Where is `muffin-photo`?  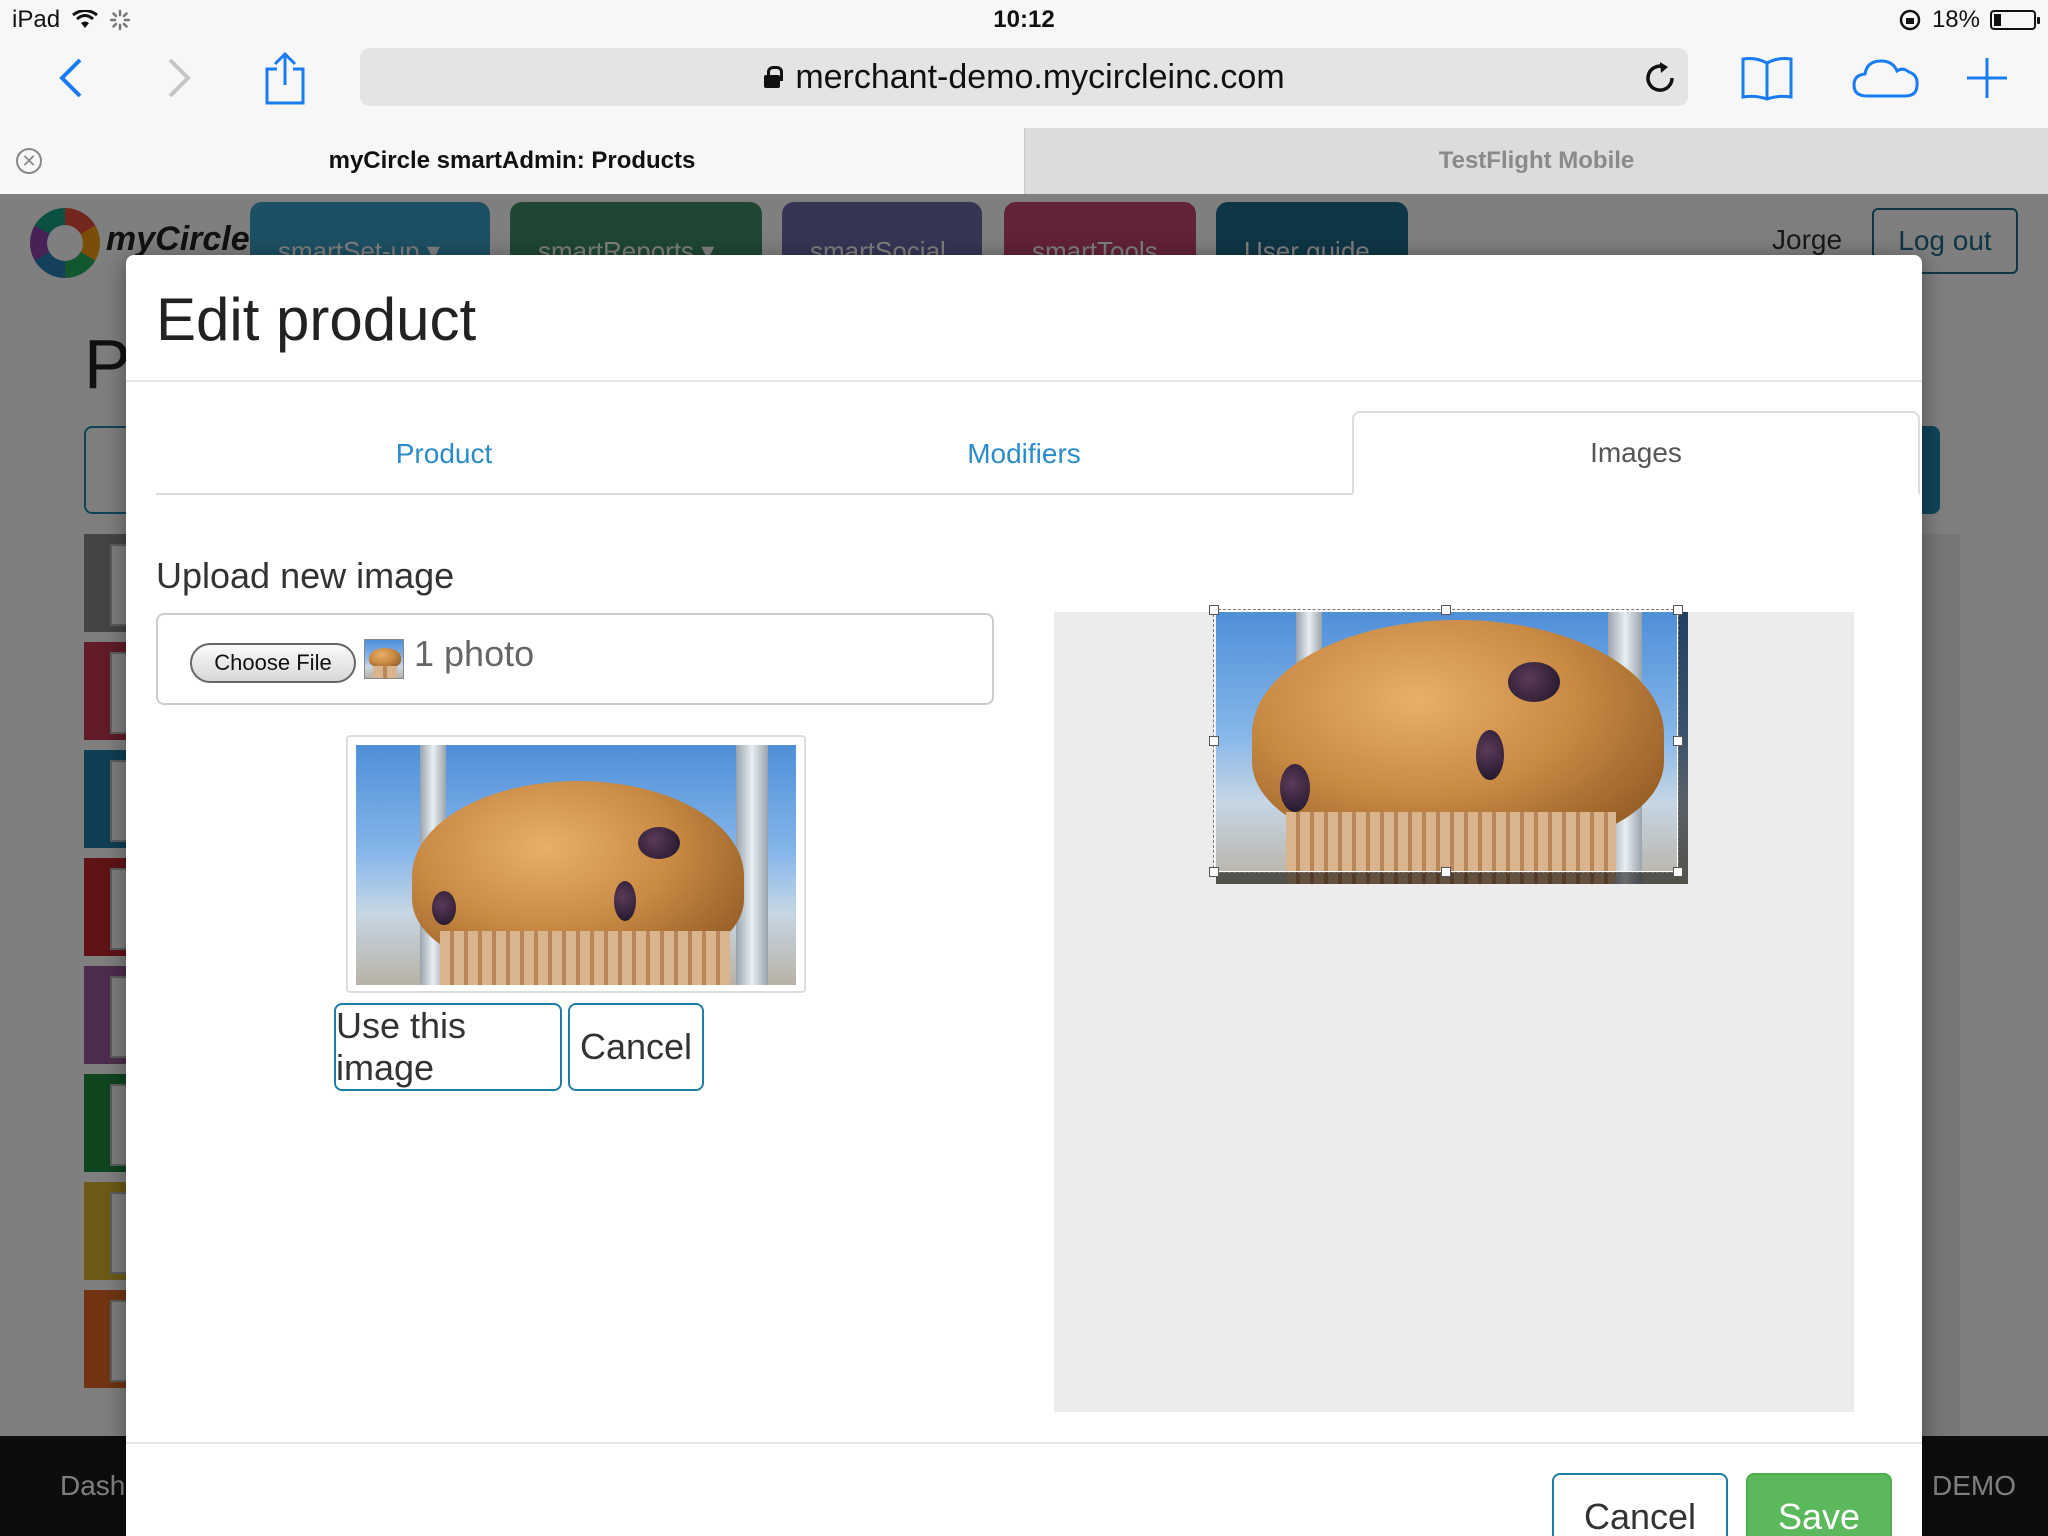 muffin-photo is located at coordinates (576, 865).